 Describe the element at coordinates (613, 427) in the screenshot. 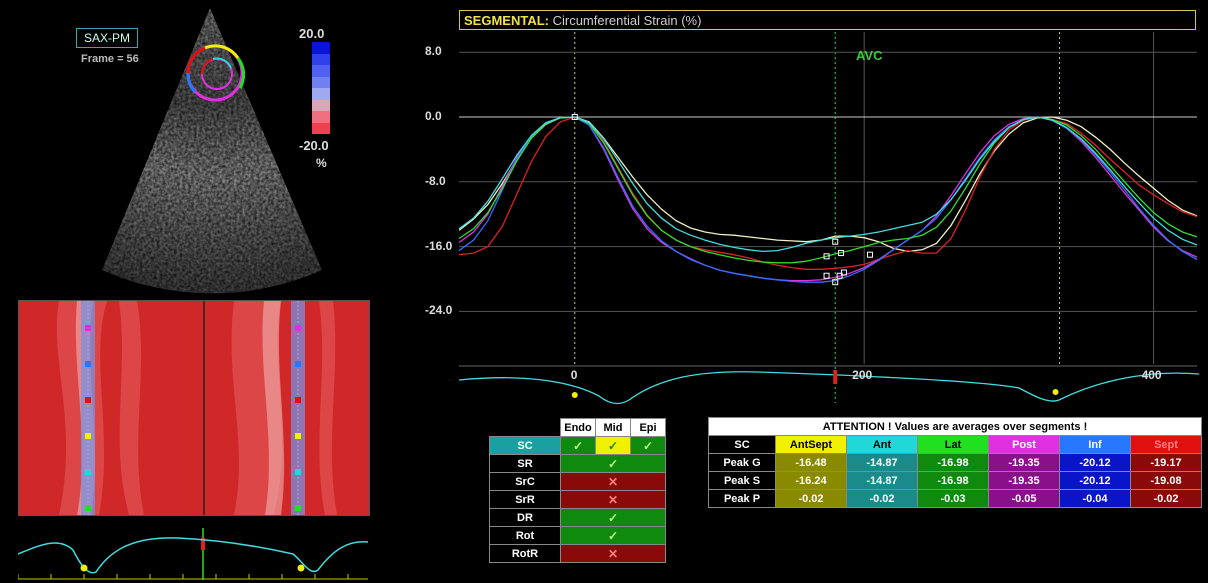

I see `column-header: Mid` at that location.